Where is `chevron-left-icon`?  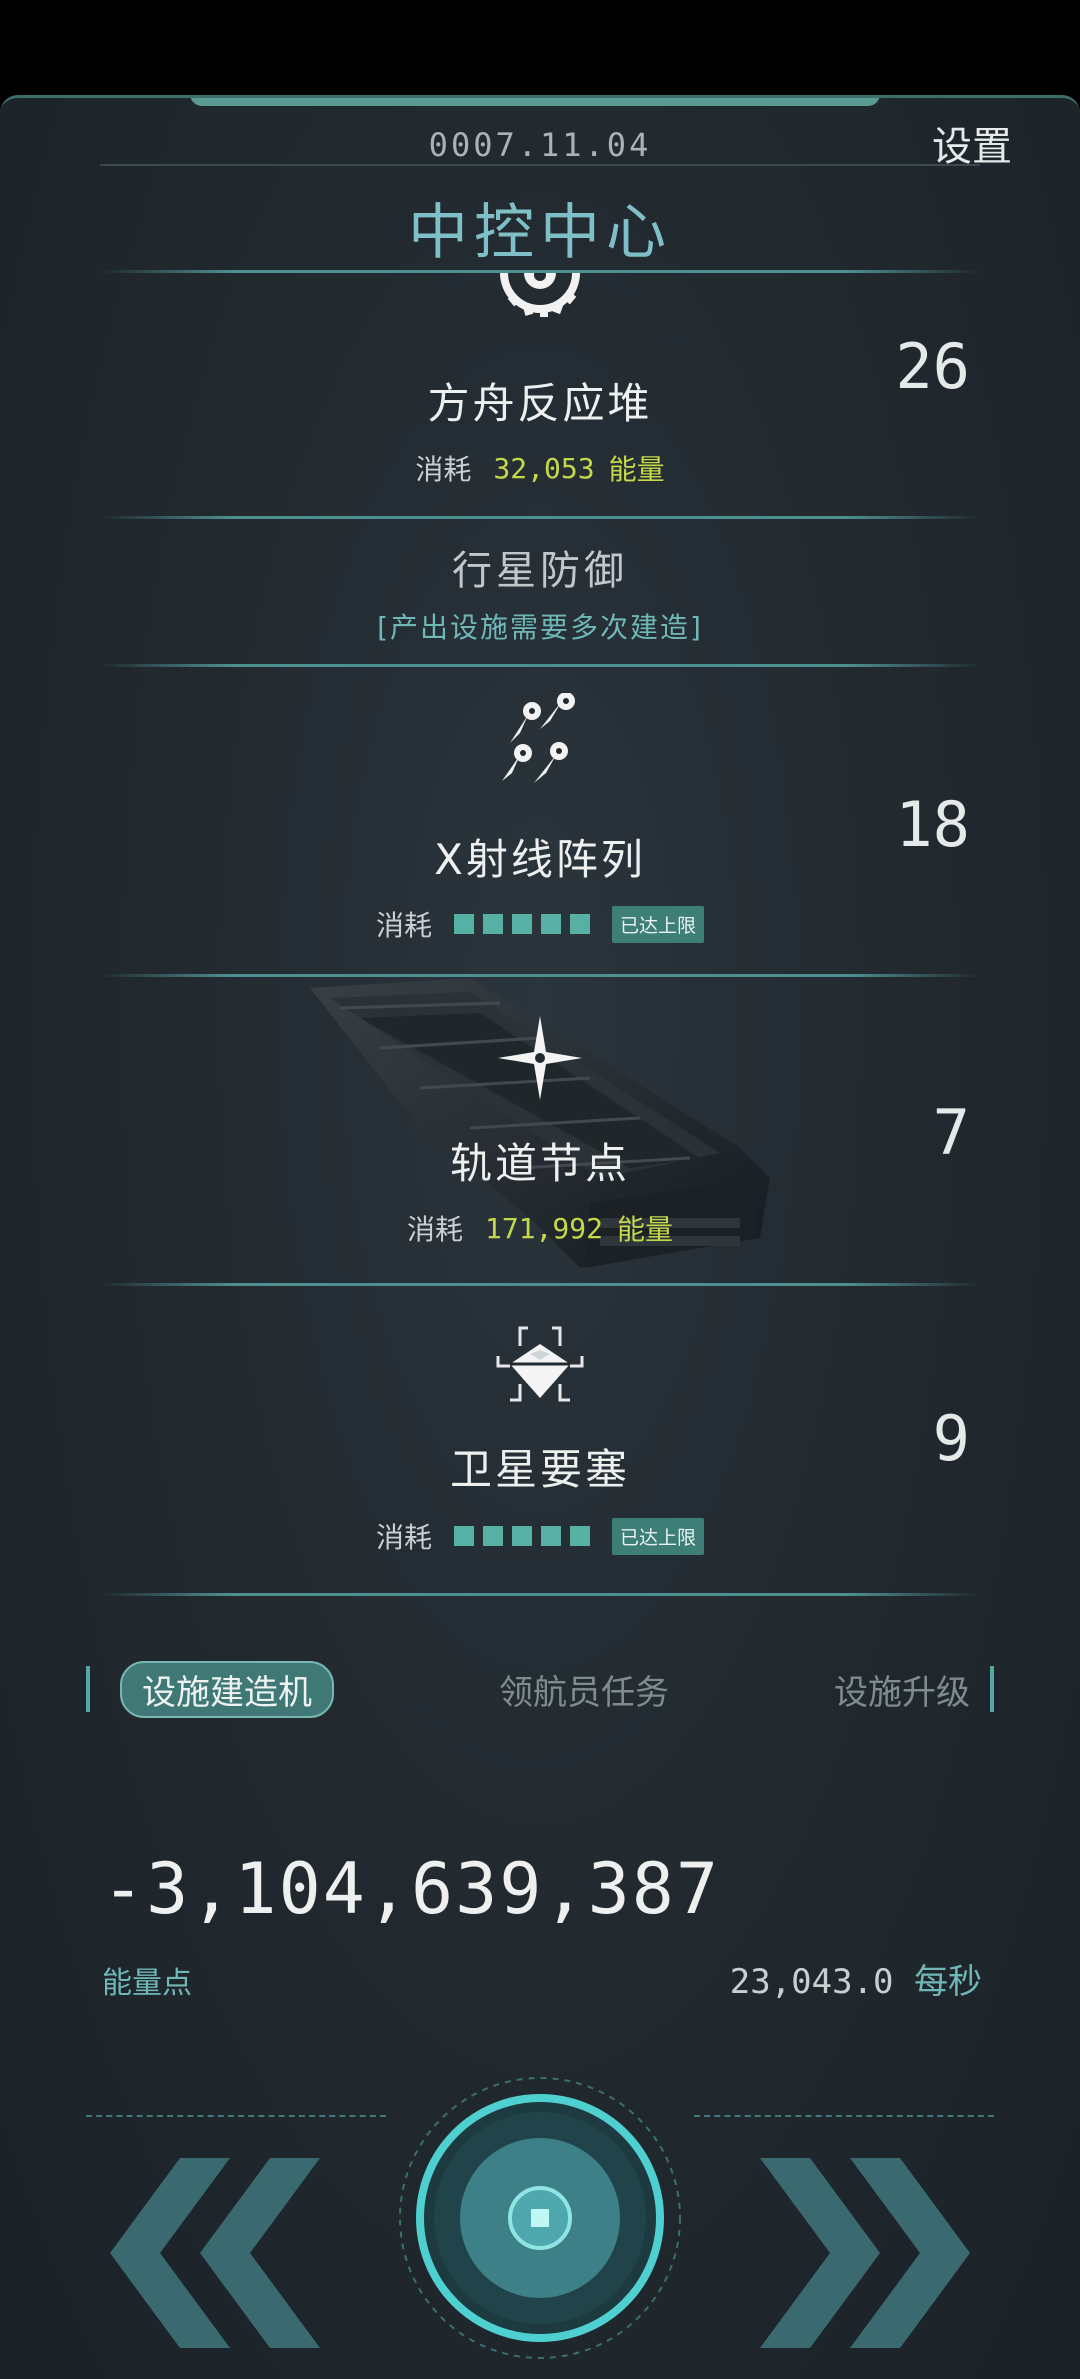 chevron-left-icon is located at coordinates (215, 2253).